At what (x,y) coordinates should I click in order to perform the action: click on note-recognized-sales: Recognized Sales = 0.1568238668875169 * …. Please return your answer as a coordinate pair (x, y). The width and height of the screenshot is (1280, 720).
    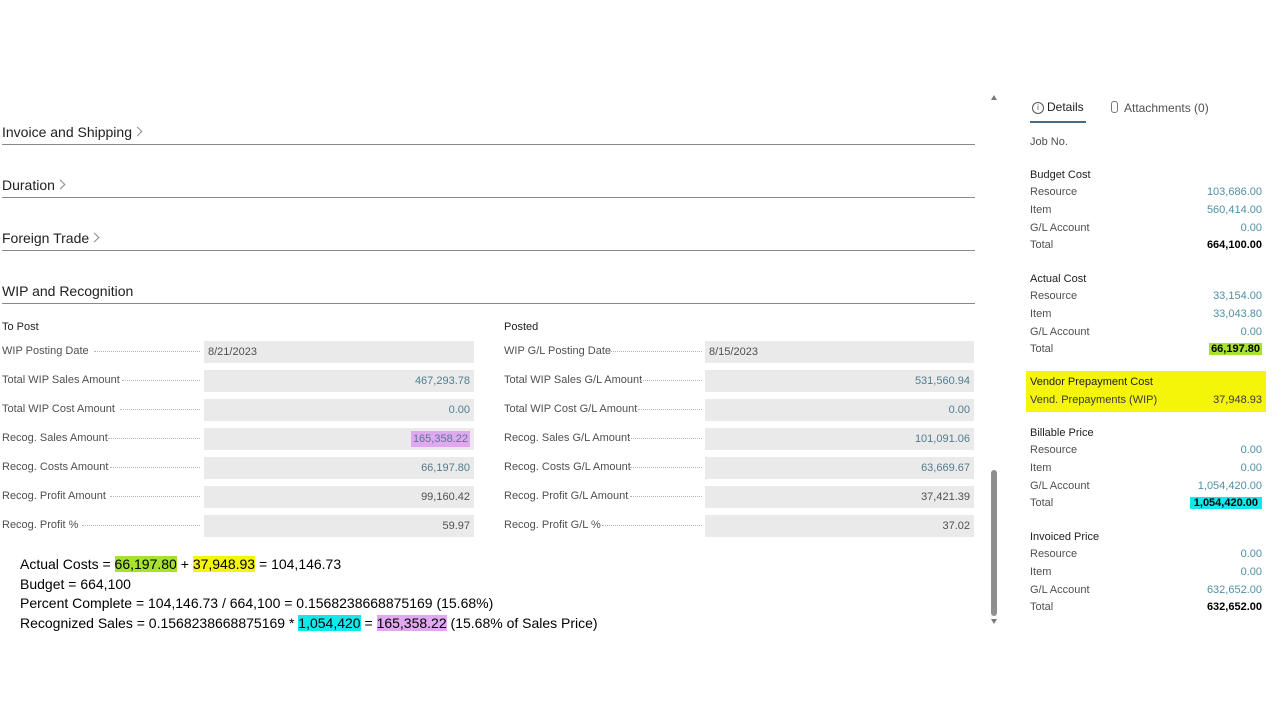
    Looking at the image, I should click on (309, 623).